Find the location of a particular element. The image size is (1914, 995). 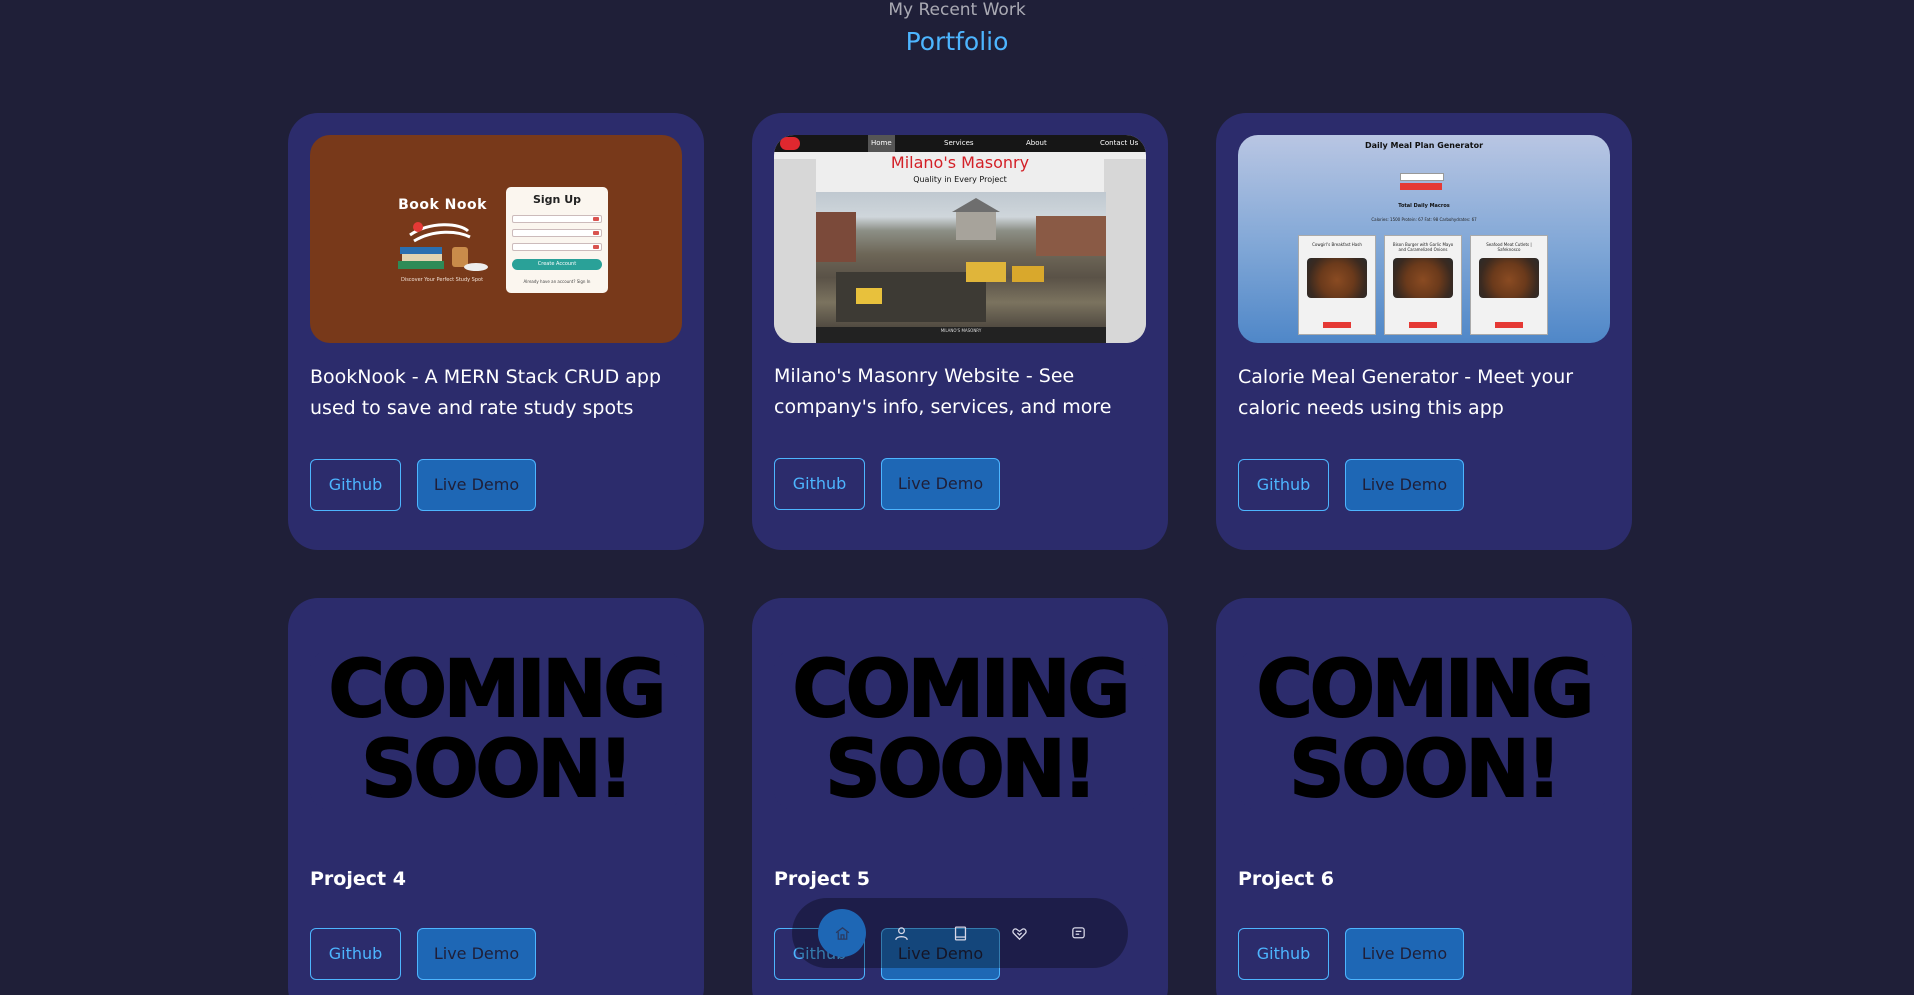

meal-card-preview: Seafood Meat Cutlets | Safeknosco is located at coordinates (1509, 285).